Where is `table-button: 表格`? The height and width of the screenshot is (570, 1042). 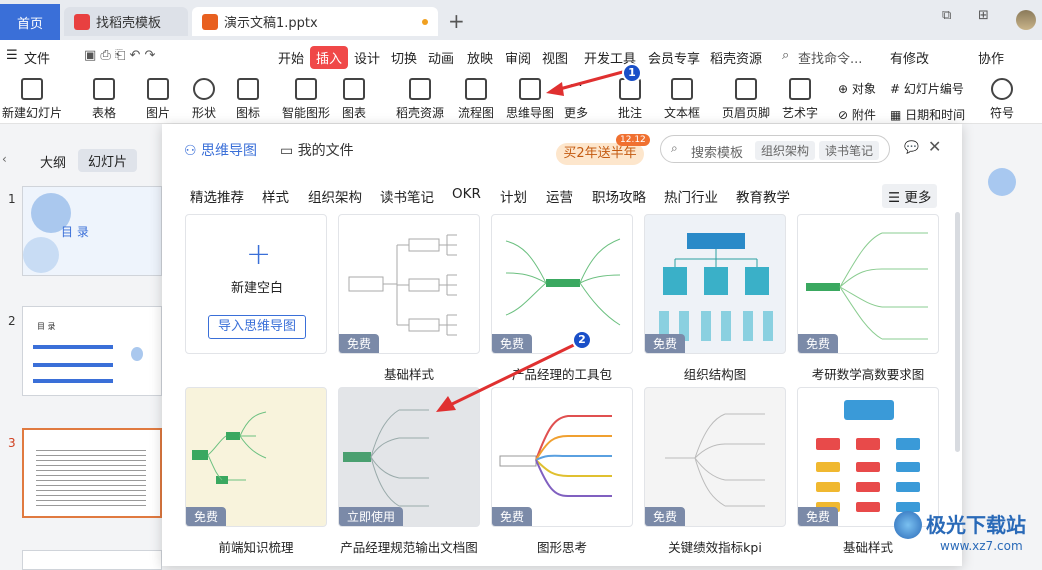
table-button: 表格 is located at coordinates (104, 99).